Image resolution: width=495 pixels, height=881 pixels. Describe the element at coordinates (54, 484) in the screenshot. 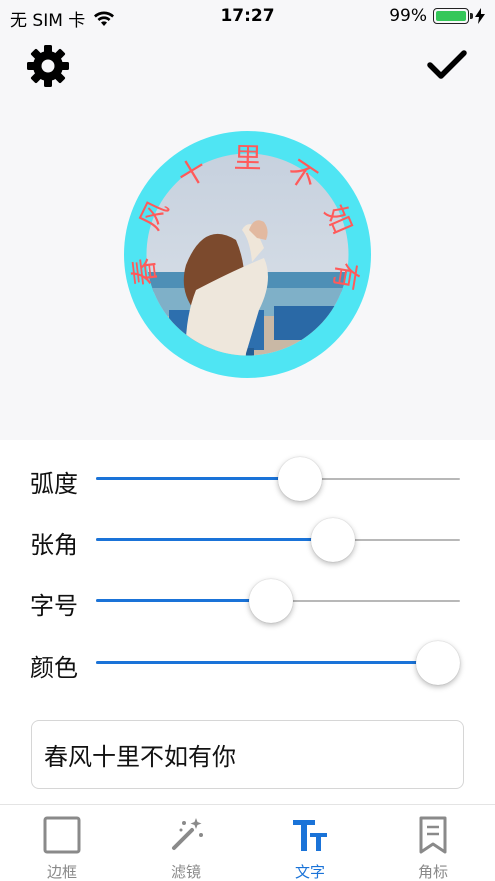

I see `slider-label: 弧度` at that location.